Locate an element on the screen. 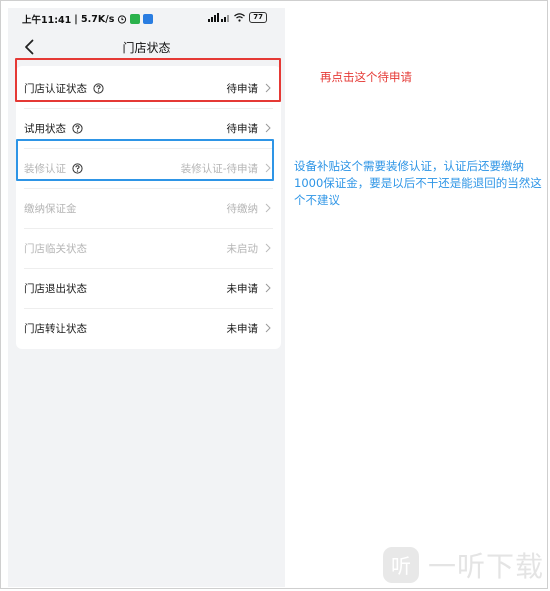  watermark-logo-icon: 听 is located at coordinates (401, 565).